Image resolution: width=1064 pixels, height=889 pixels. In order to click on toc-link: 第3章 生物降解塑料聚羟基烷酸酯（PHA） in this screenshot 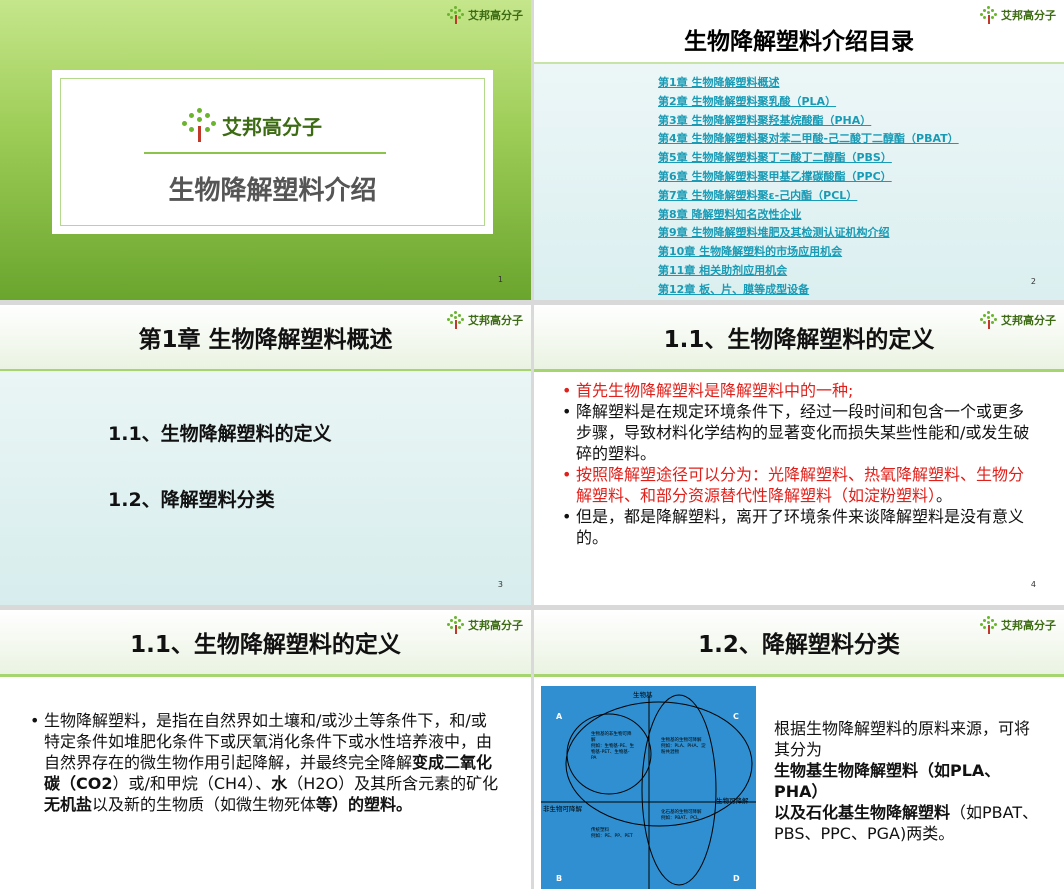, I will do `click(808, 121)`.